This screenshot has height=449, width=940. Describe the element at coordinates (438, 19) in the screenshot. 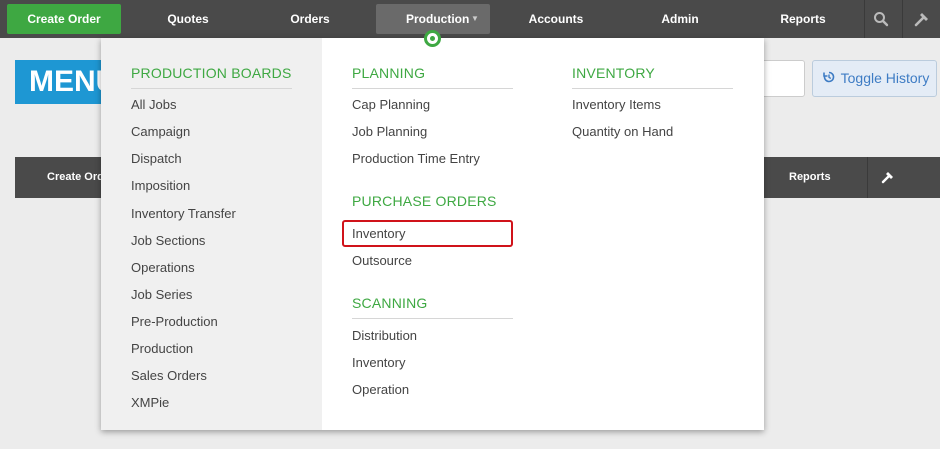

I see `nav-production-label: Production` at that location.